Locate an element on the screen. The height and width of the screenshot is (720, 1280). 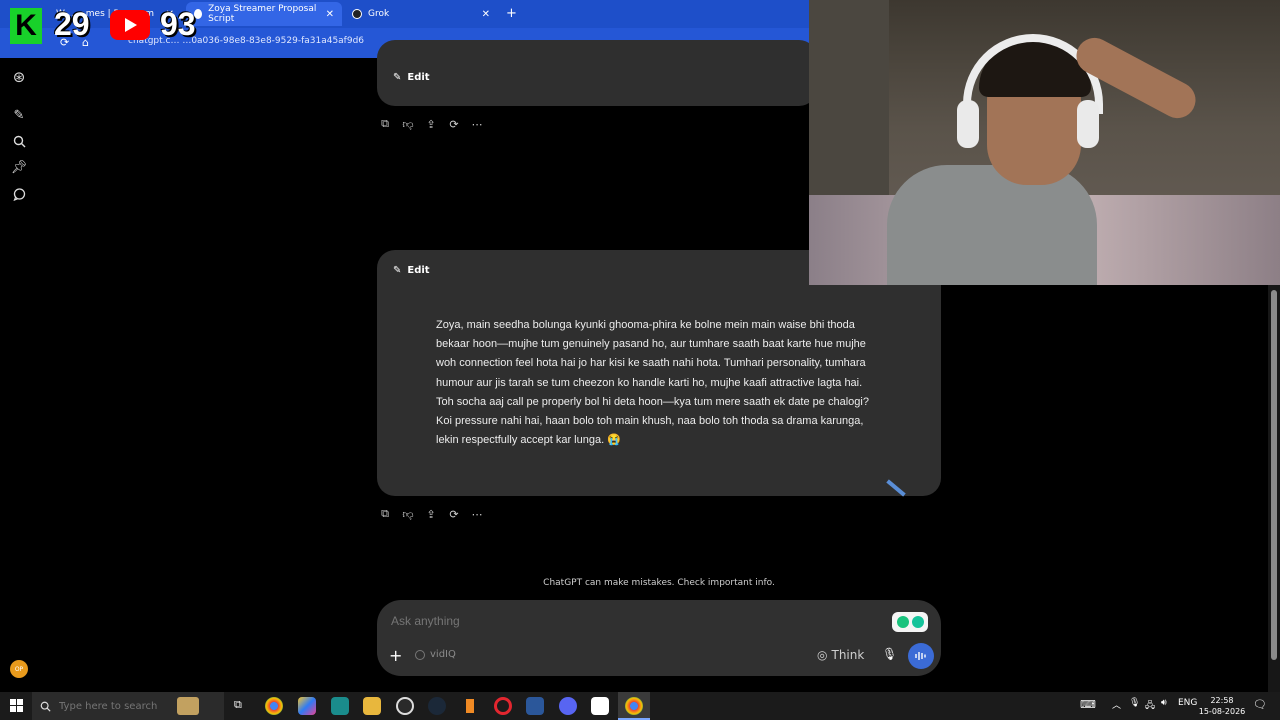
pin-icon: 📌︎ is located at coordinates (19, 167).